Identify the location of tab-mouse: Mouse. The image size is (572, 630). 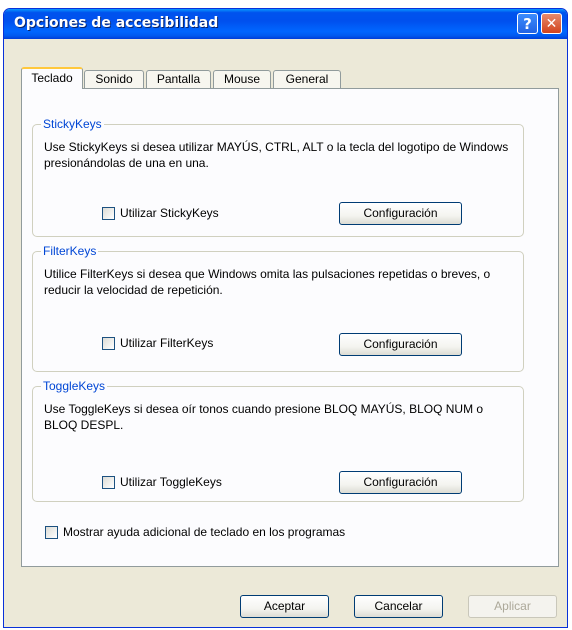
(242, 79).